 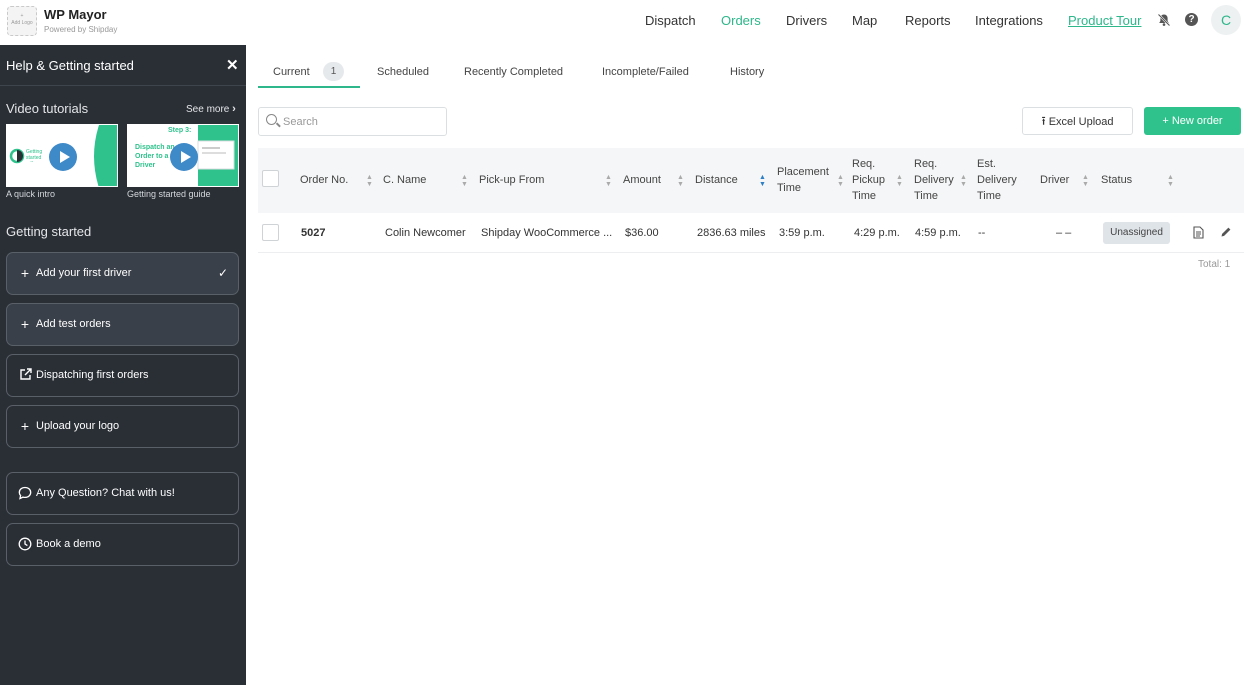 What do you see at coordinates (1081, 122) in the screenshot?
I see `excel-upload-label: Excel Upload` at bounding box center [1081, 122].